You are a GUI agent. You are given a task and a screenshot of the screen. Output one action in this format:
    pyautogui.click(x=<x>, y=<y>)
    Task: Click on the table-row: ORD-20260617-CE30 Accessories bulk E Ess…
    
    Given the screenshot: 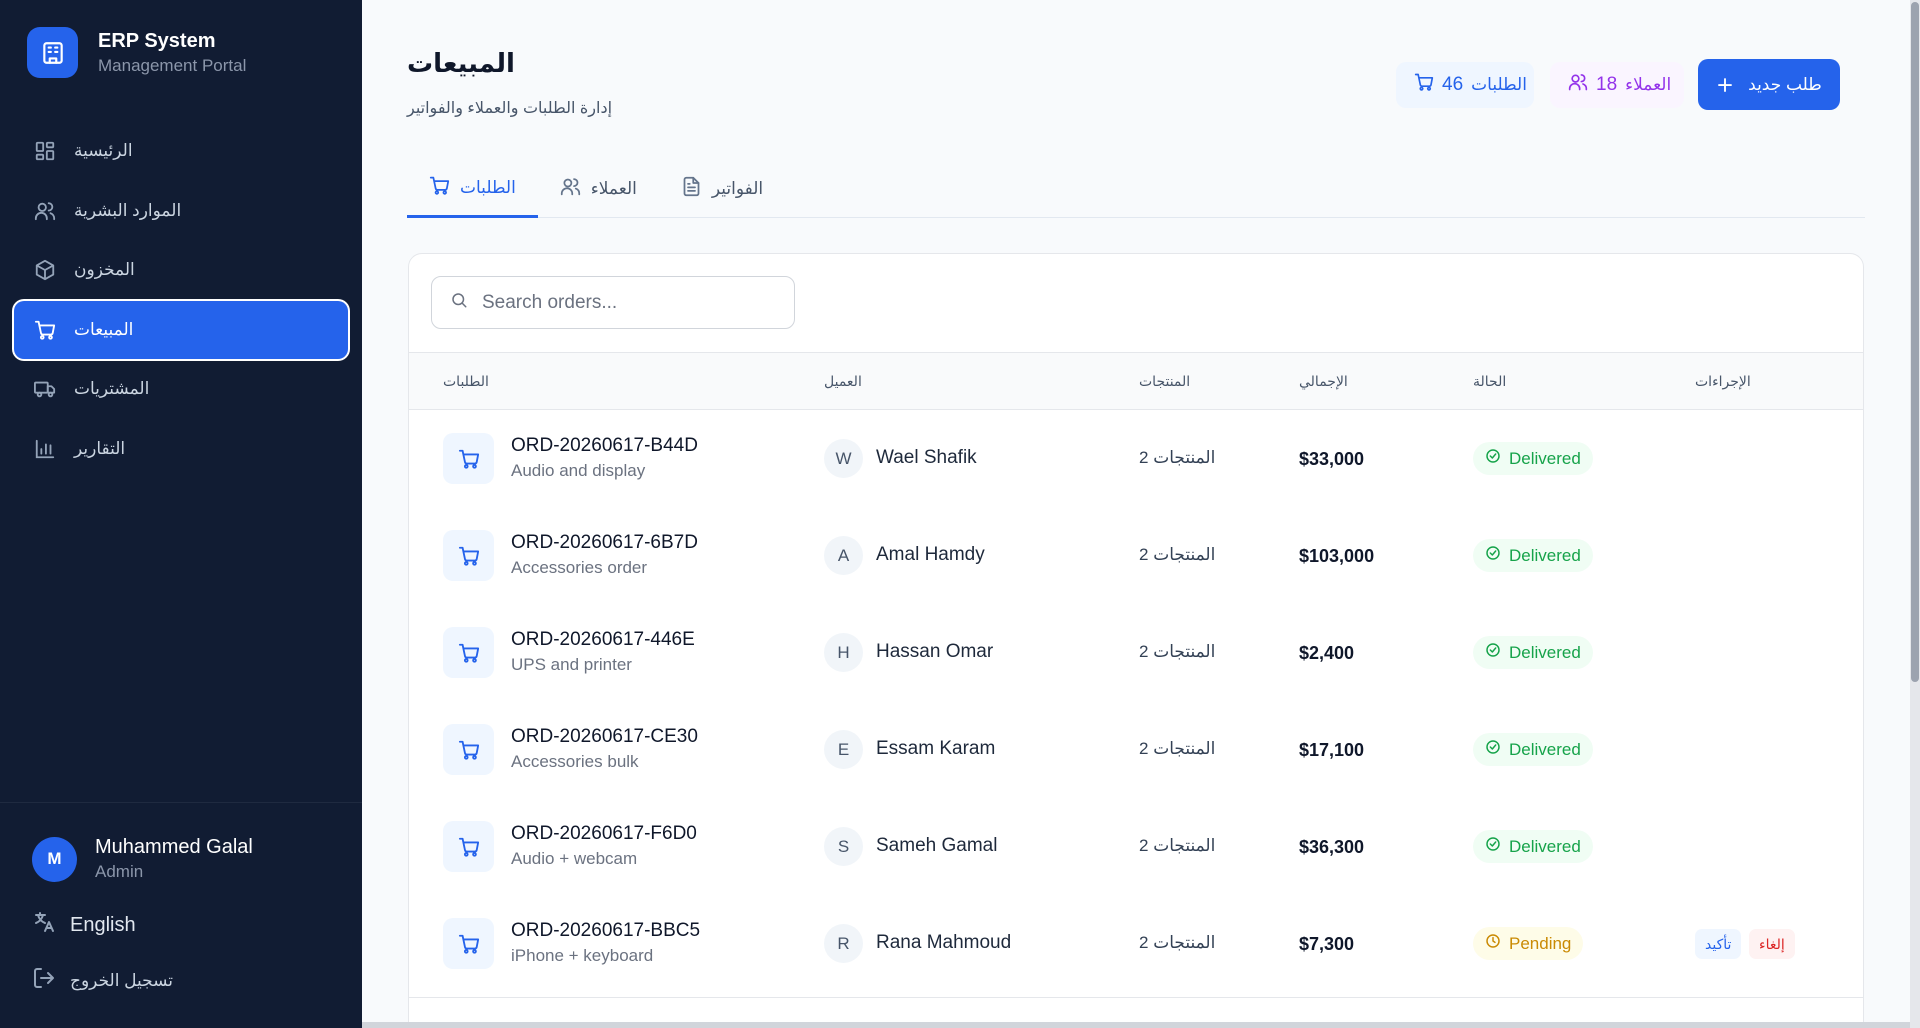 What is the action you would take?
    pyautogui.click(x=1136, y=749)
    